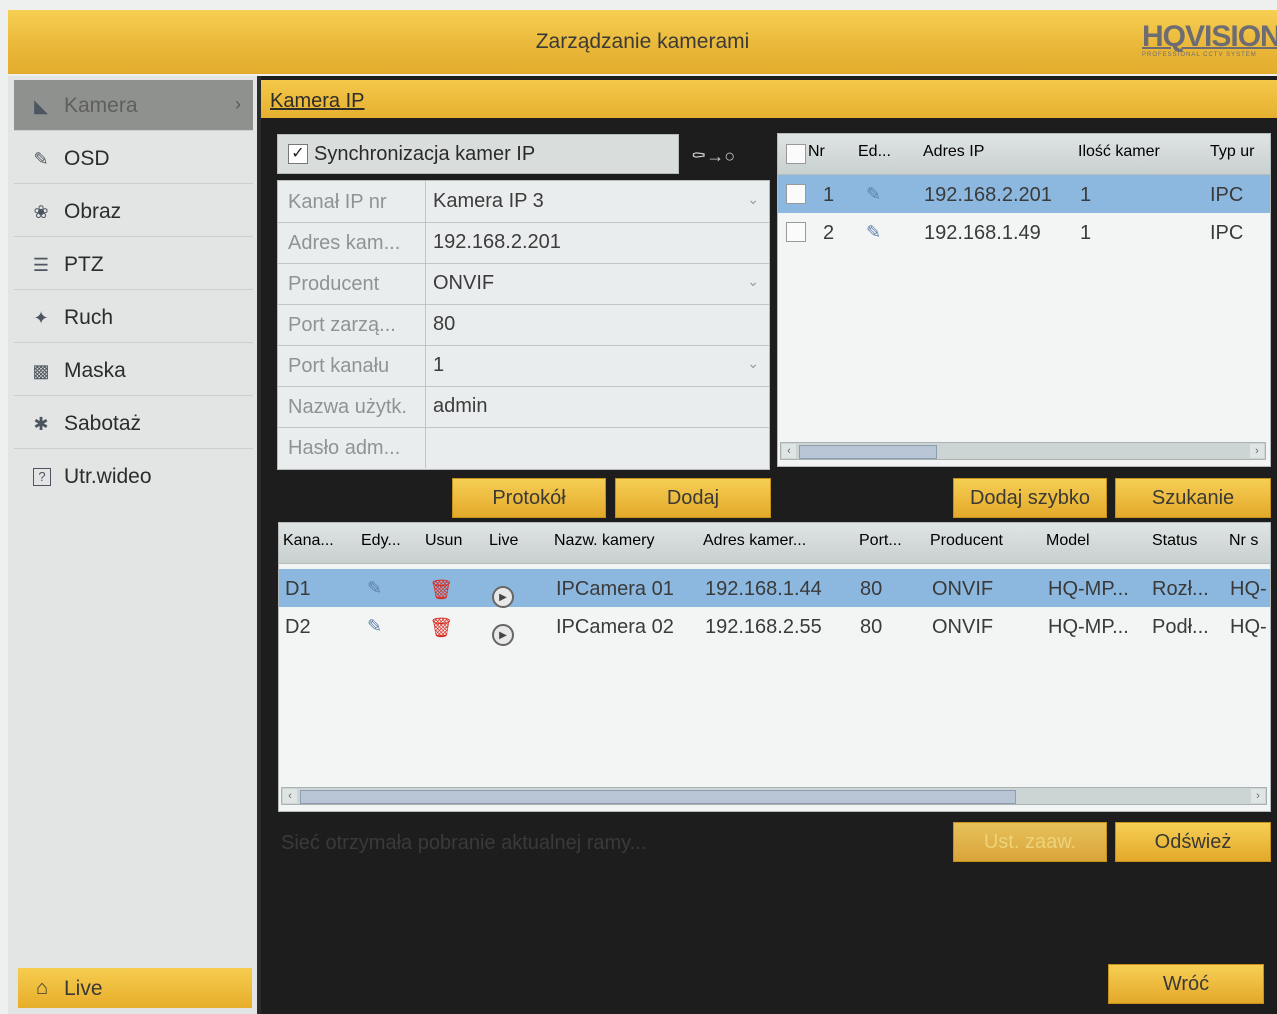 The height and width of the screenshot is (1014, 1277). What do you see at coordinates (41, 371) in the screenshot?
I see `mask-icon: ▩` at bounding box center [41, 371].